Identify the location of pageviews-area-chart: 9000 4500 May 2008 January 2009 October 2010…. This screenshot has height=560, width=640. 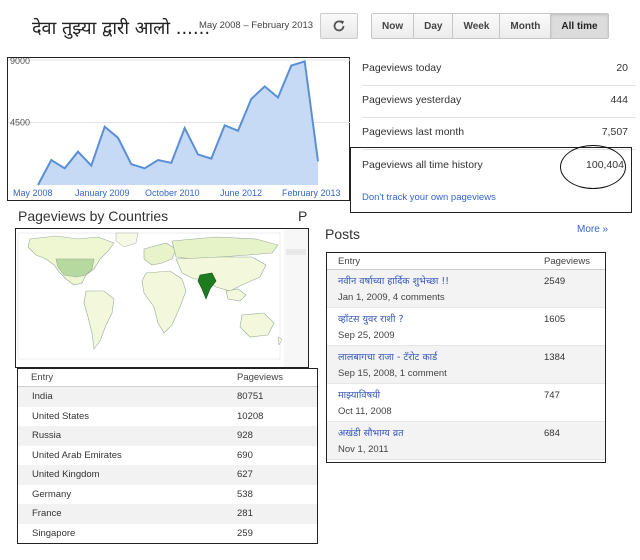
(179, 128).